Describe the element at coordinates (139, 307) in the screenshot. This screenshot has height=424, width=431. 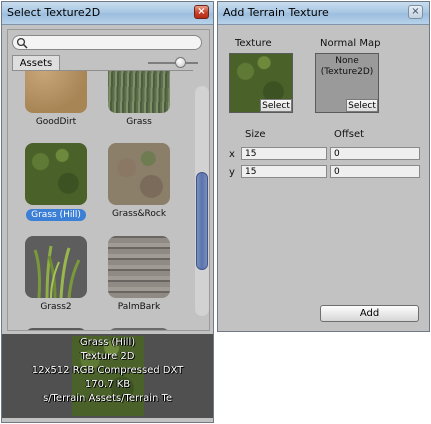
I see `asset-item-label: PalmBark` at that location.